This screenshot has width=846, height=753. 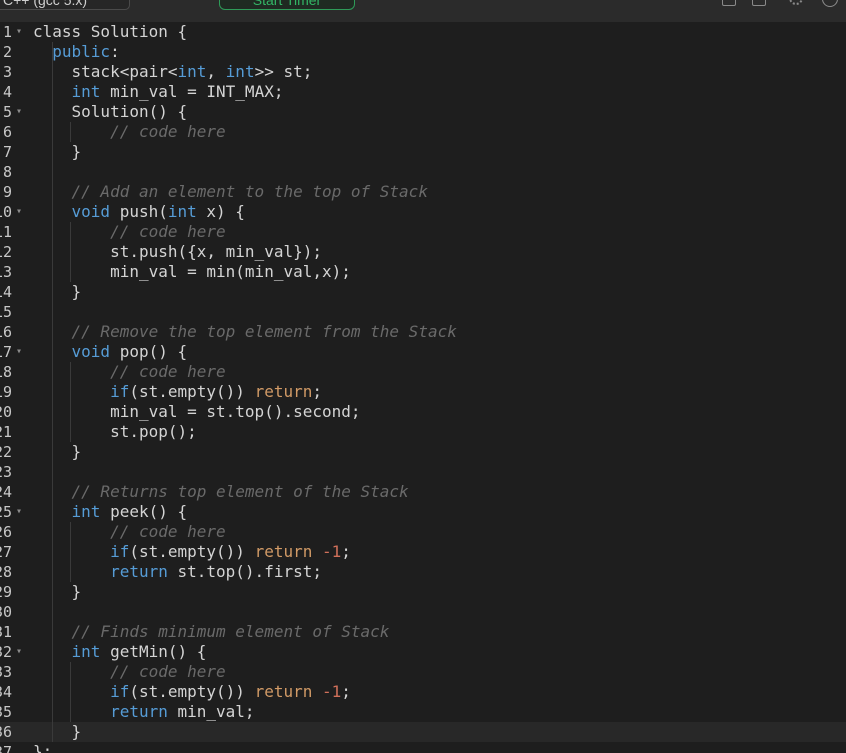 What do you see at coordinates (196, 412) in the screenshot?
I see `code-text: min_val = st.top().second;` at bounding box center [196, 412].